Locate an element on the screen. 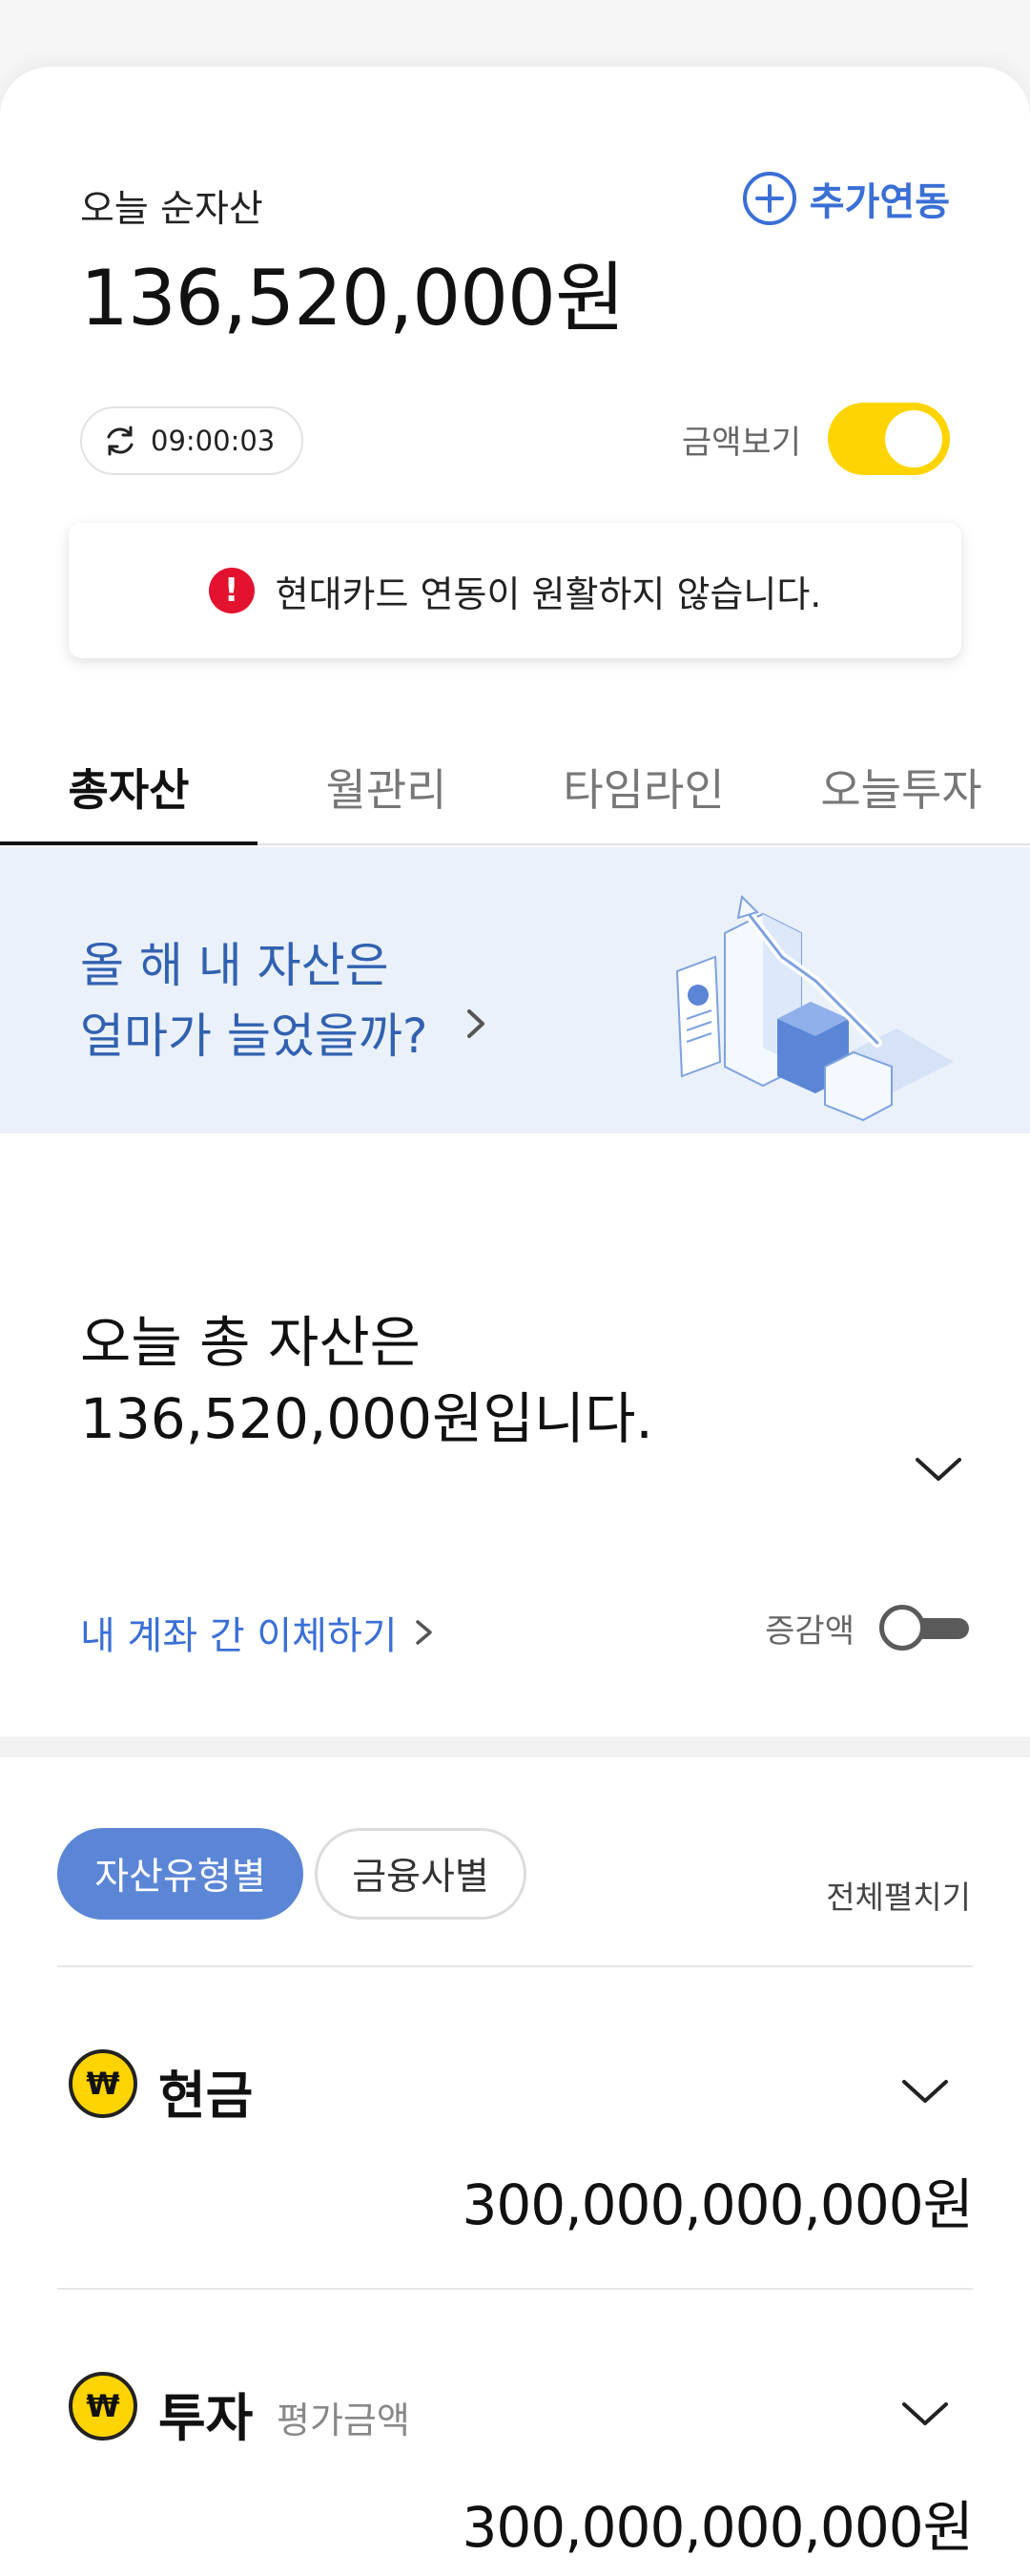  asset-row-investment: ₩ 투자 평가금액 300,000,000,000원 is located at coordinates (515, 2437).